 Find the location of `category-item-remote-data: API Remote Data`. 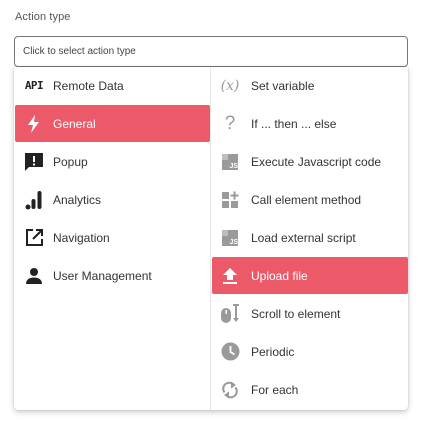

category-item-remote-data: API Remote Data is located at coordinates (112, 85).